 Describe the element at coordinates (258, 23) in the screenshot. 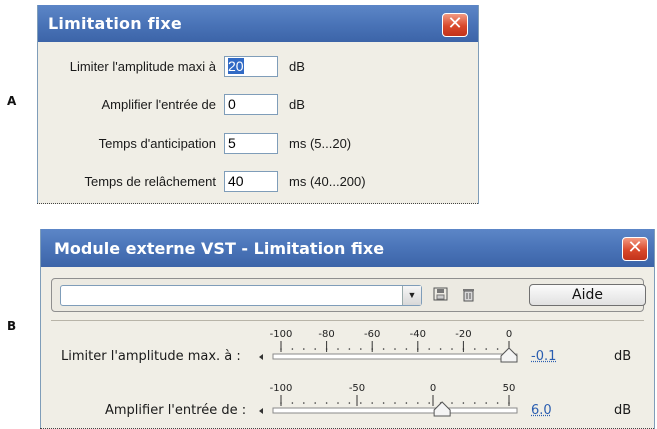

I see `title-bar: Limitation fixe ✕` at that location.